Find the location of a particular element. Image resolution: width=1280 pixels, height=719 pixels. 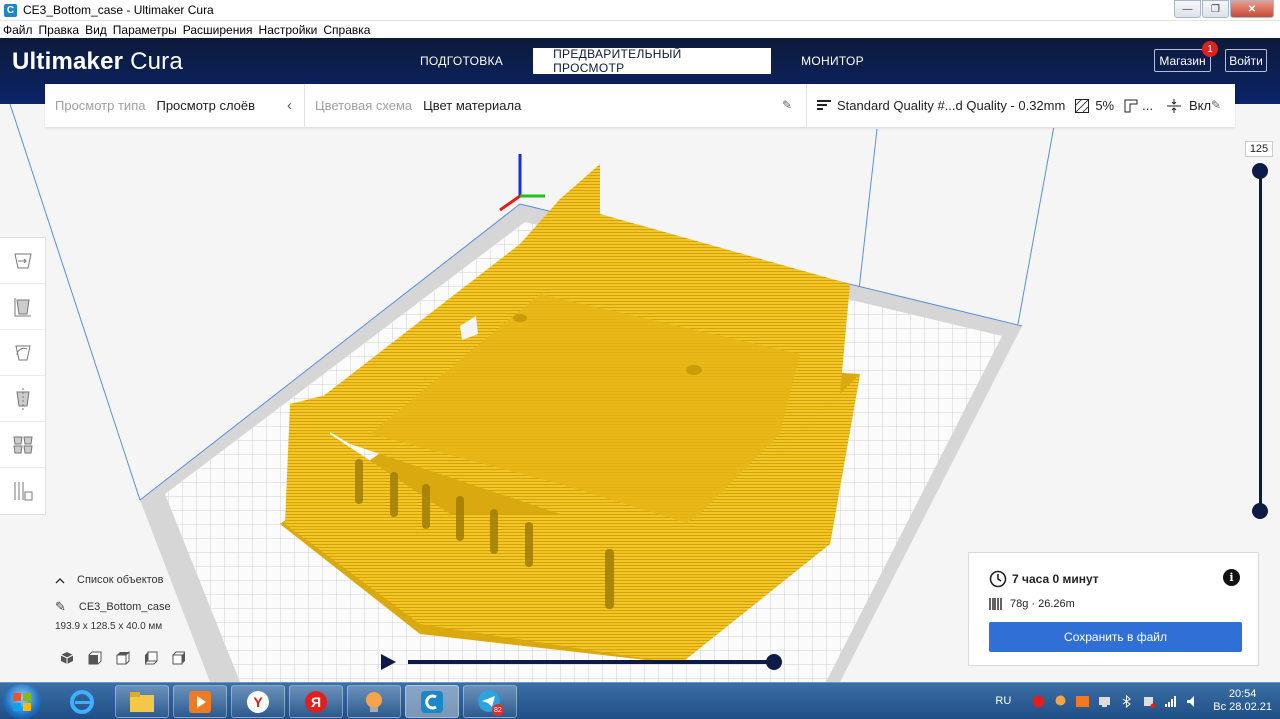

infill-icon is located at coordinates (1082, 105).